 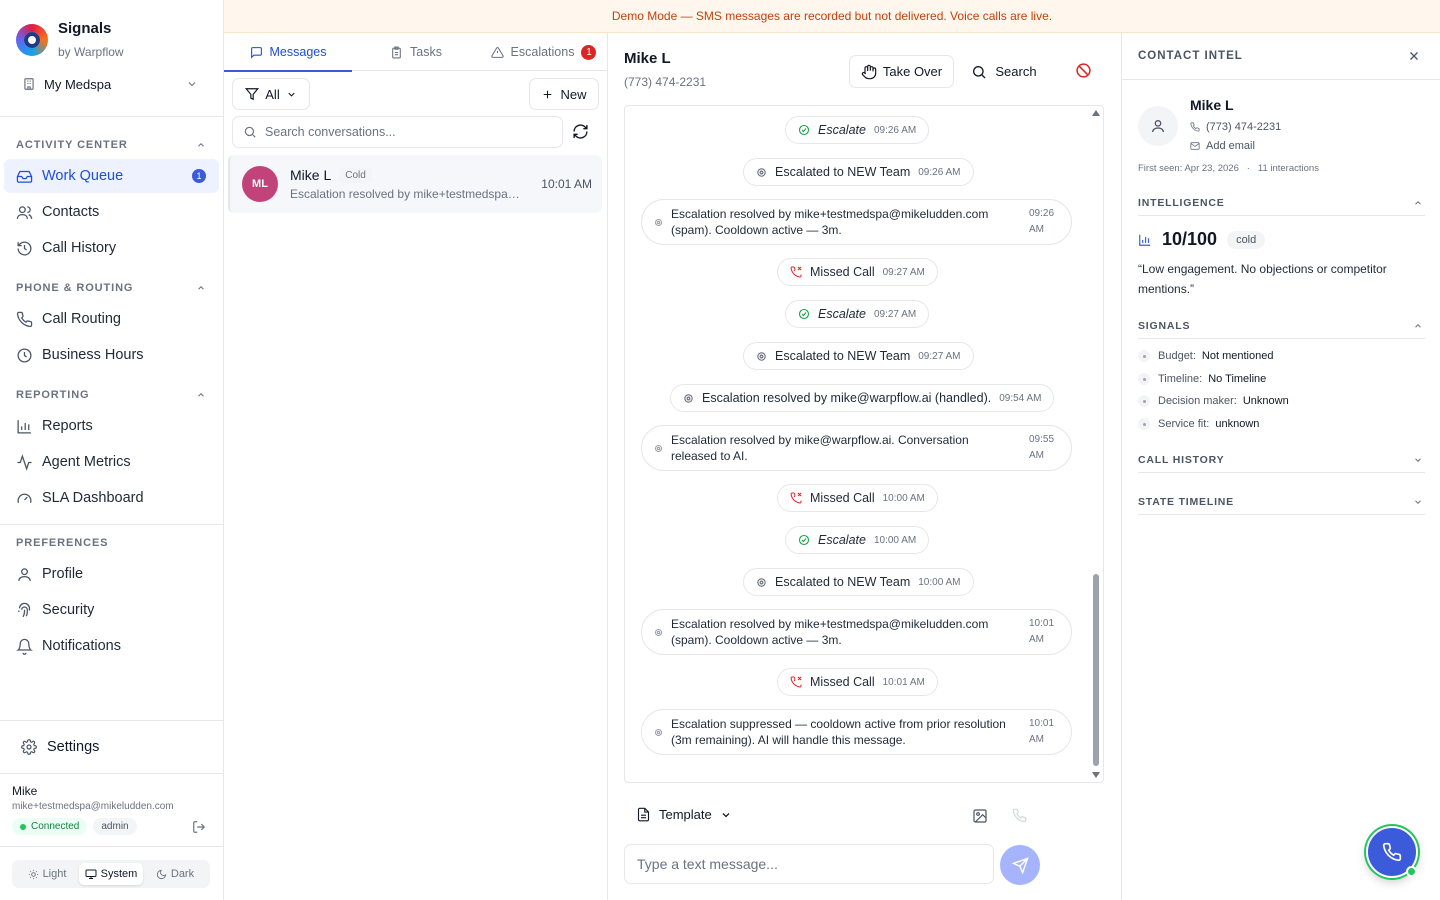 What do you see at coordinates (1020, 865) in the screenshot?
I see `send-button` at bounding box center [1020, 865].